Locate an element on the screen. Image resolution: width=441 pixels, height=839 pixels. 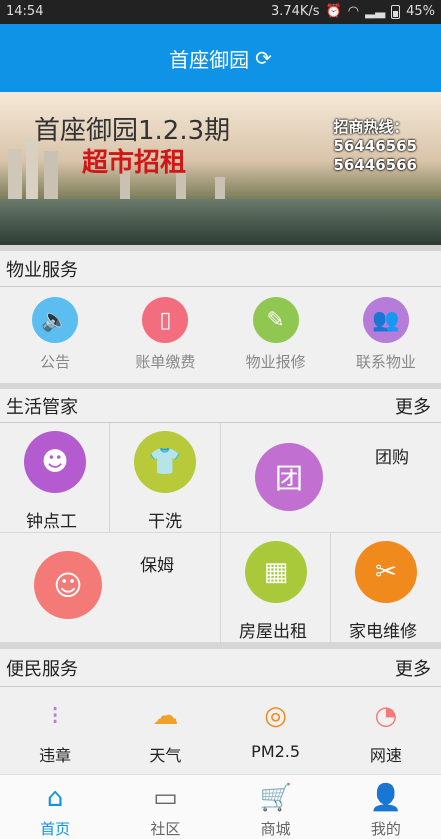
pm25-icon: ◎ is located at coordinates (275, 716).